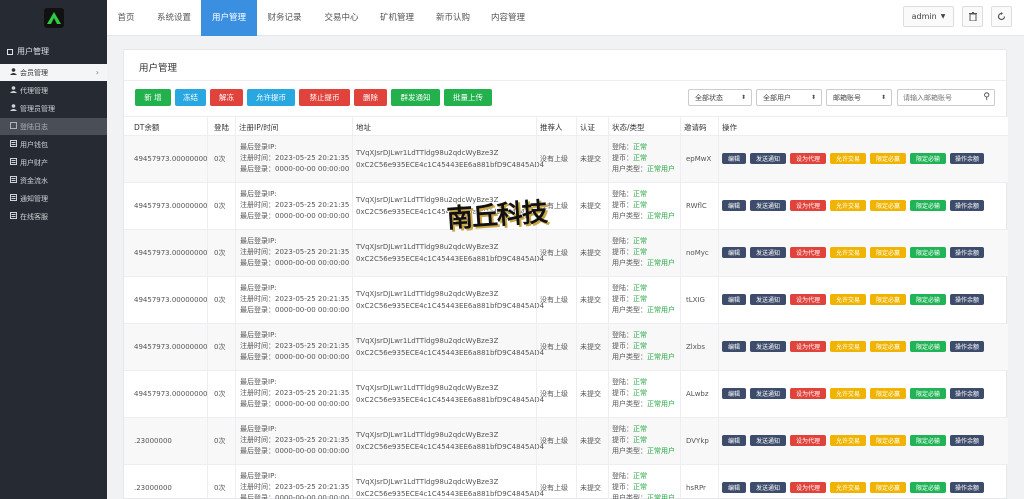 The height and width of the screenshot is (499, 1024). Describe the element at coordinates (53, 108) in the screenshot. I see `sidebar-item-2: 管理员管理` at that location.